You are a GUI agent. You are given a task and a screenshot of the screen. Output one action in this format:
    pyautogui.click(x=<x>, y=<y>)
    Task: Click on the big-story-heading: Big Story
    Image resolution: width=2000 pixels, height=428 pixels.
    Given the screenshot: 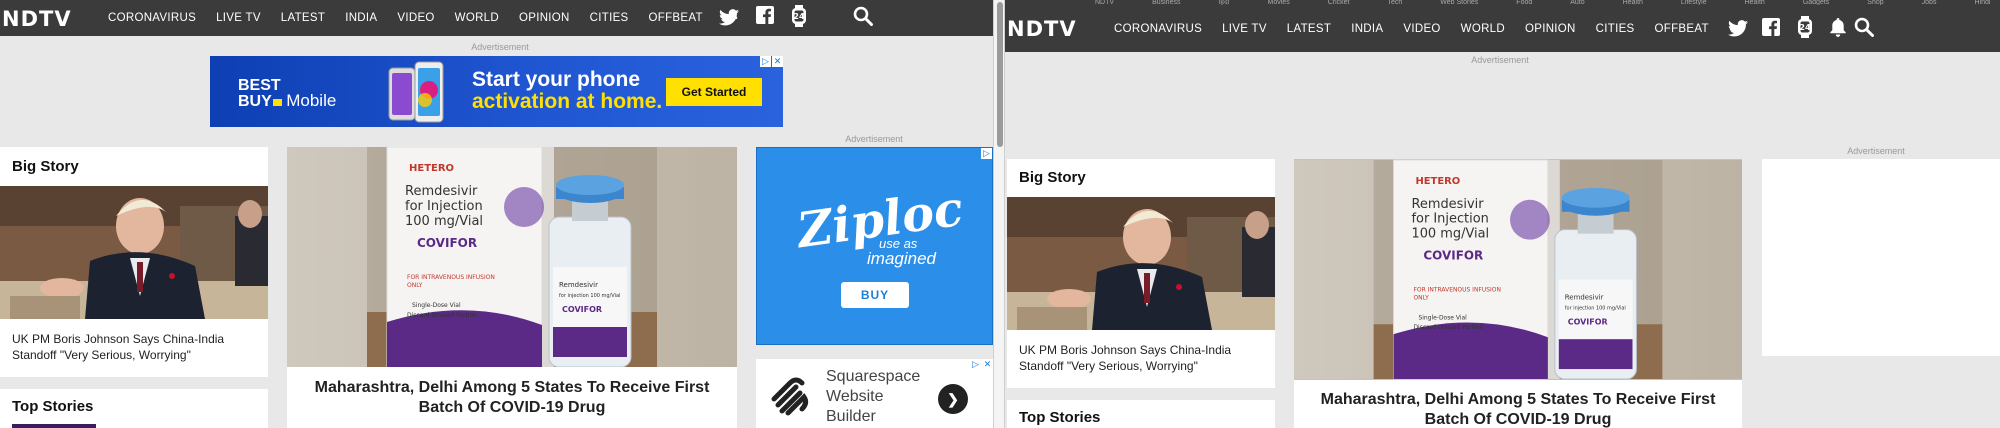 What is the action you would take?
    pyautogui.click(x=45, y=166)
    